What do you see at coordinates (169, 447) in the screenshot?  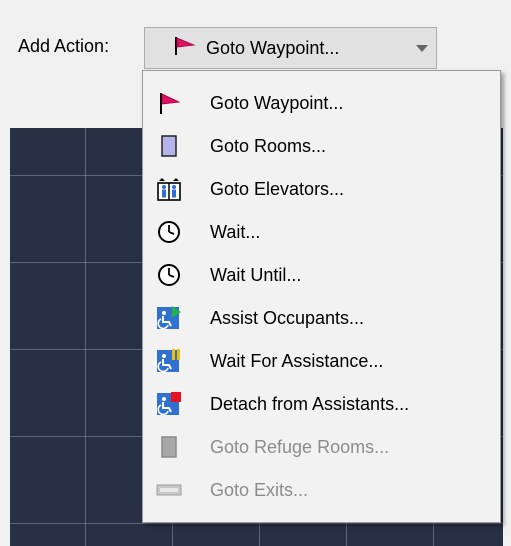 I see `refuge-room-icon` at bounding box center [169, 447].